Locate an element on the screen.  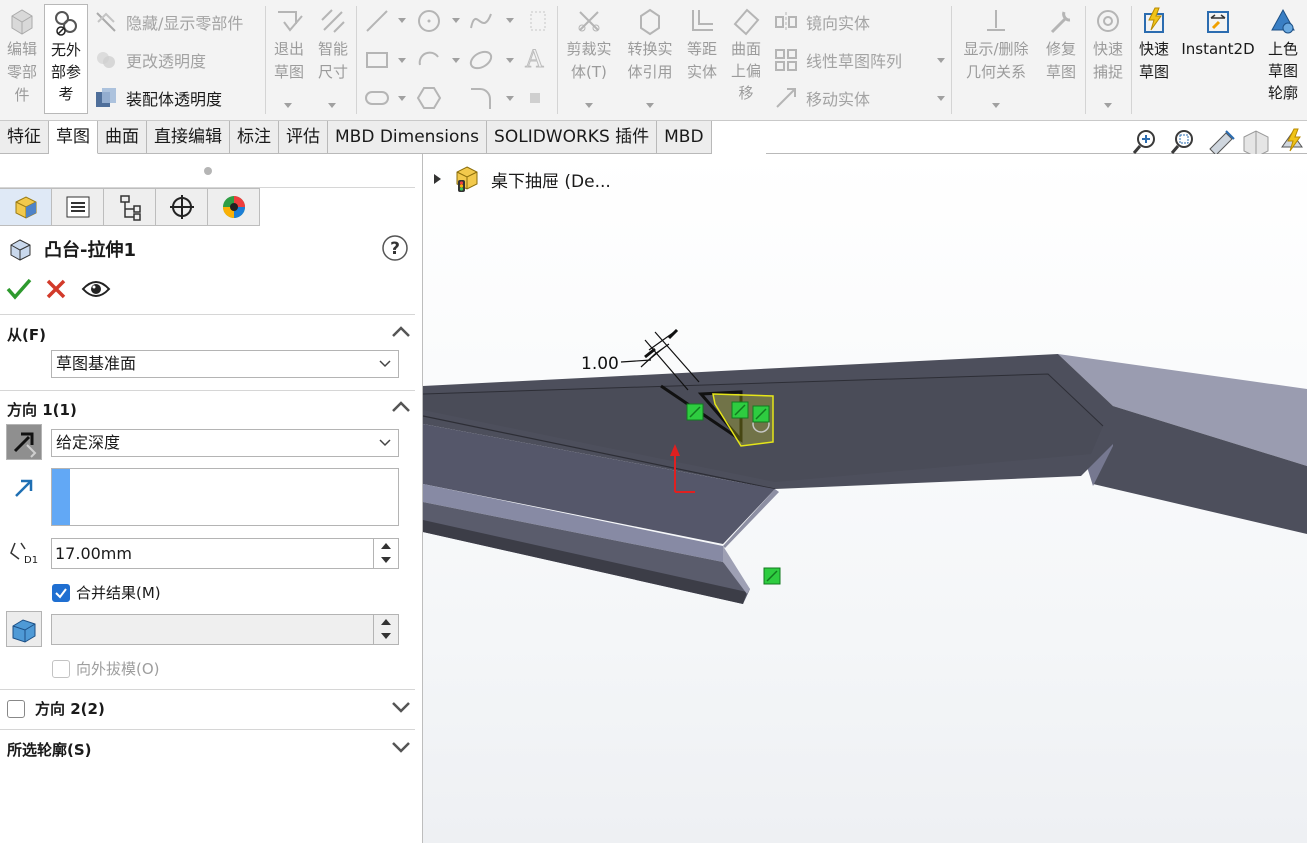
tab-markup: 标注 is located at coordinates (254, 137).